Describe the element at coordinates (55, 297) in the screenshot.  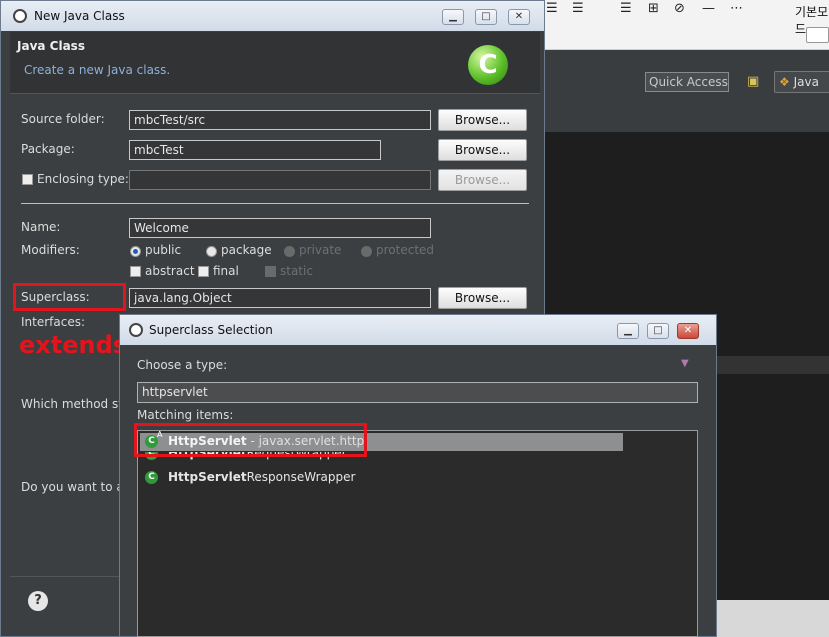
I see `superclass-label: Superclass:` at that location.